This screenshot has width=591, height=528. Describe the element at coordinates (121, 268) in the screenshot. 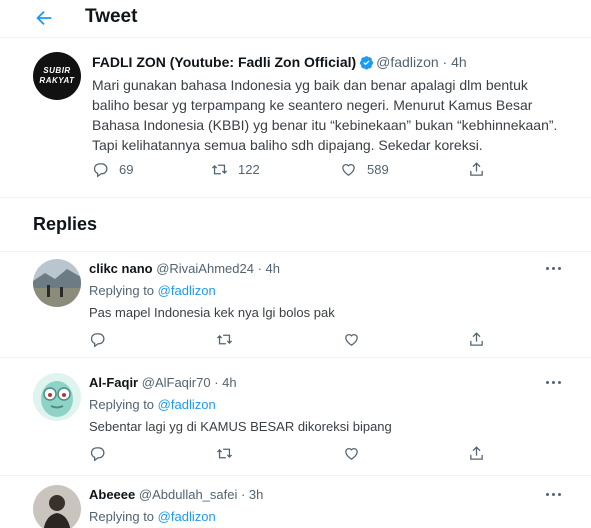

I see `author-name: clikc nano` at that location.